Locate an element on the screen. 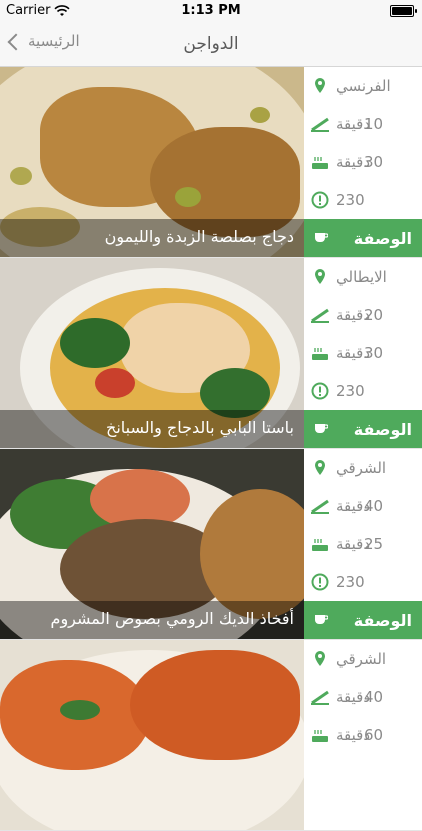  prep-time-row: 10 دقيقة is located at coordinates (363, 124).